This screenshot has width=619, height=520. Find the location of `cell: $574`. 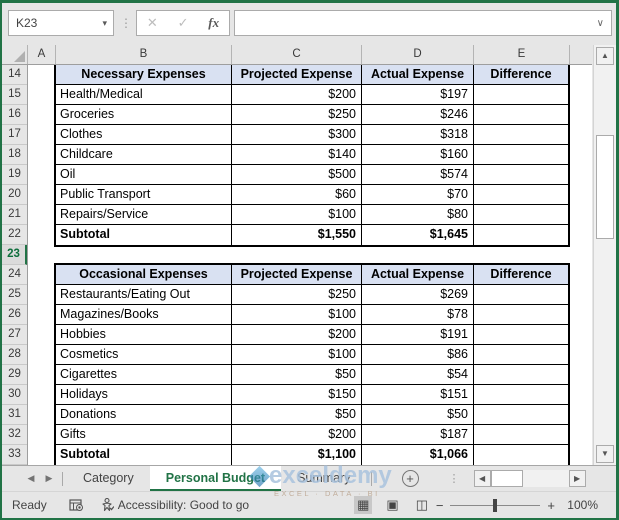

cell: $574 is located at coordinates (418, 175).